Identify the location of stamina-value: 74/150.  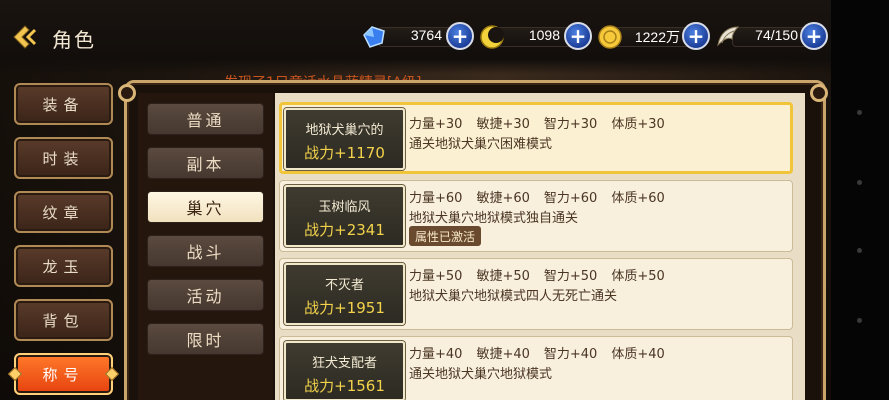
(776, 35).